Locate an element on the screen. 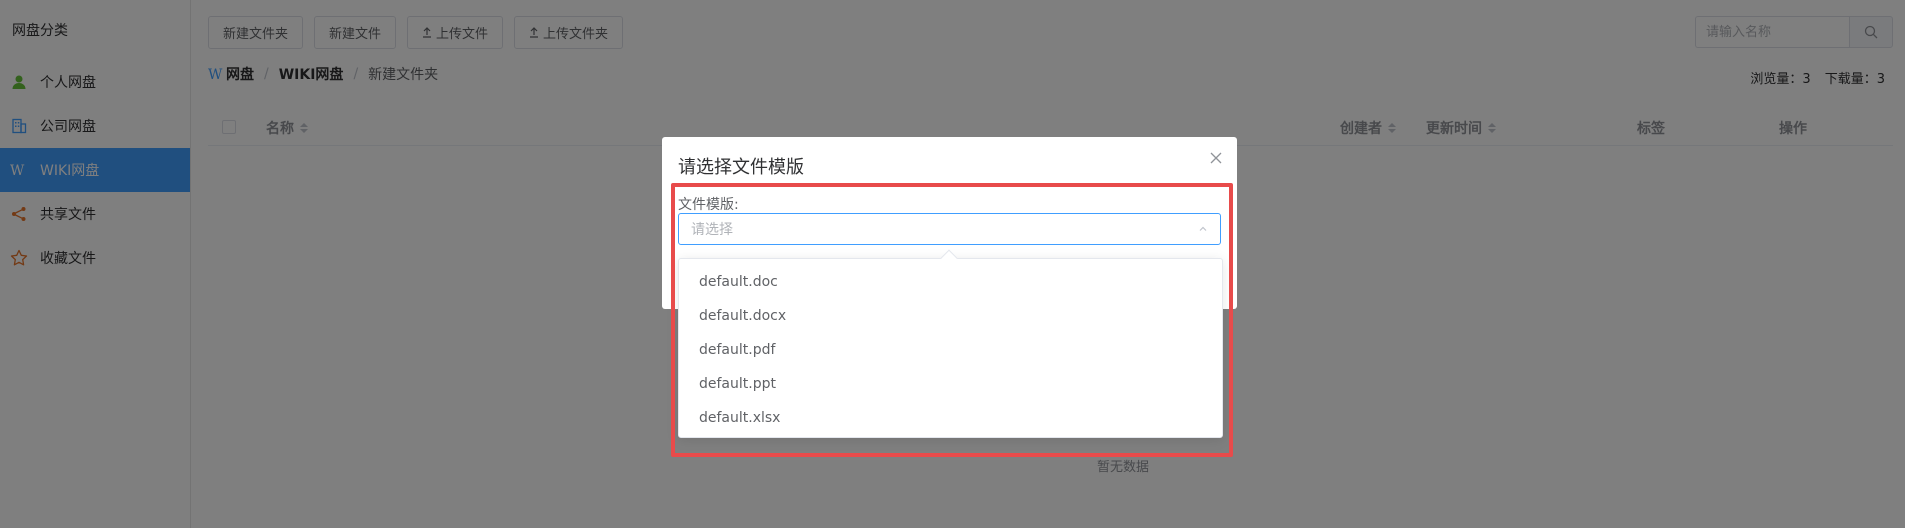 This screenshot has height=528, width=1905. close-icon is located at coordinates (1216, 158).